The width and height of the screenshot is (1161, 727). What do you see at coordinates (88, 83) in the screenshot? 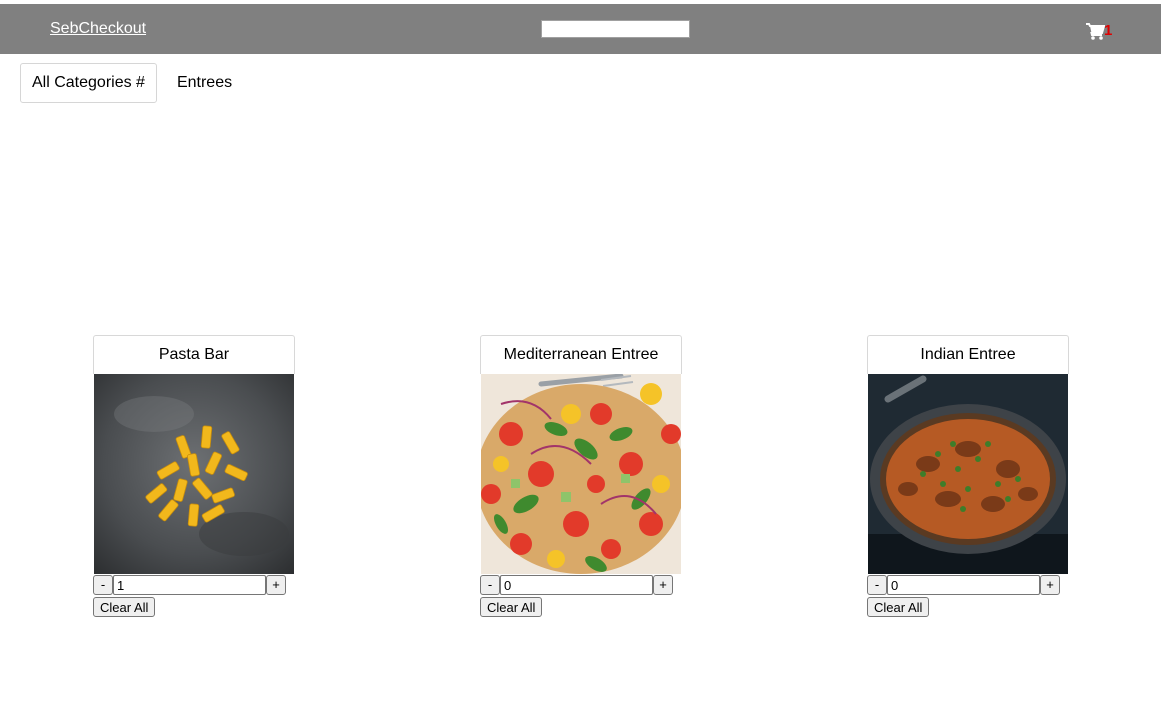
I see `all-categories-button: All Categories #` at bounding box center [88, 83].